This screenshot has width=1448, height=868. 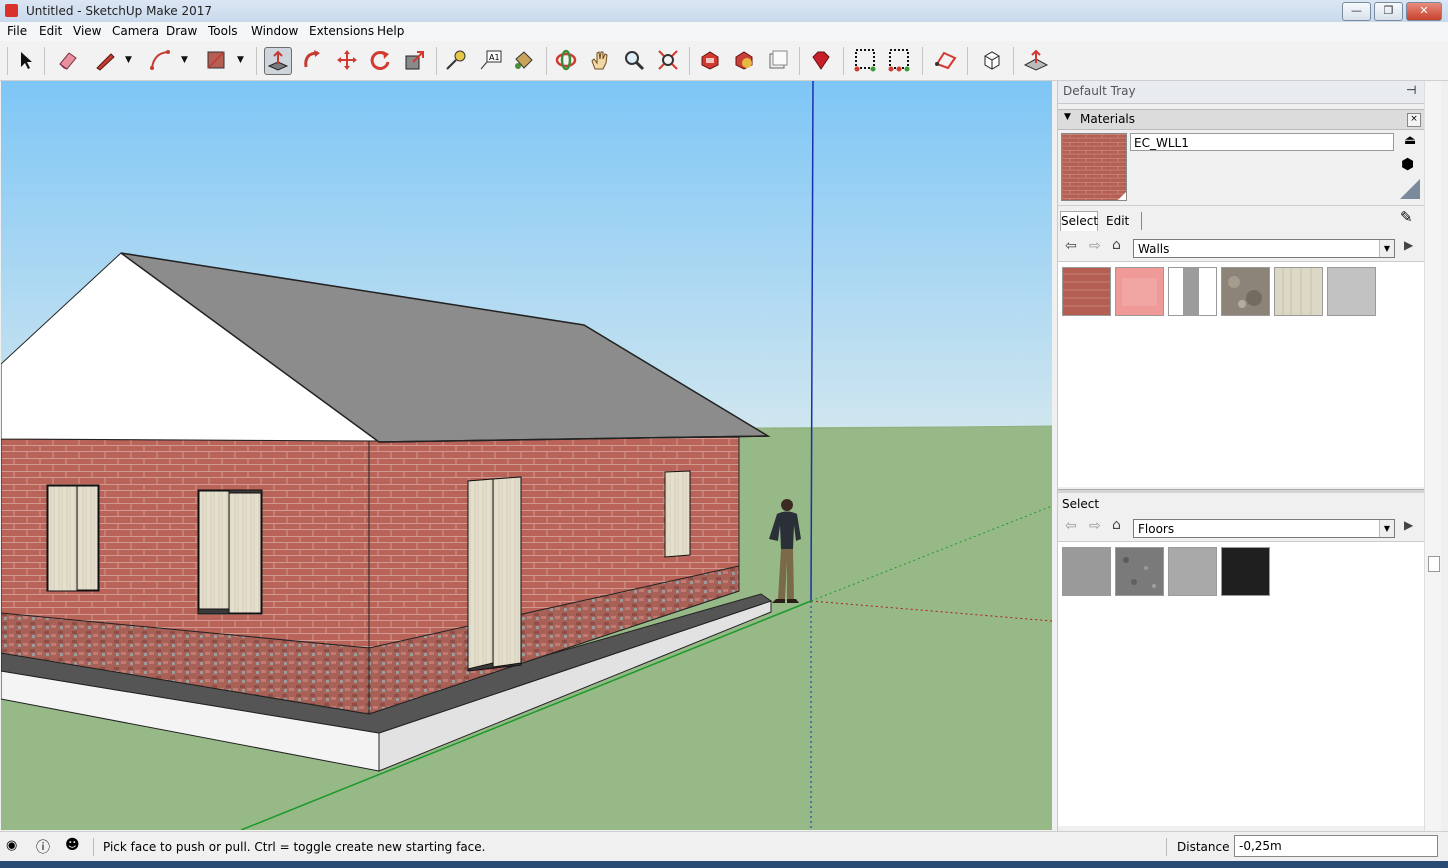 I want to click on measurement-label: Distance, so click(x=1203, y=847).